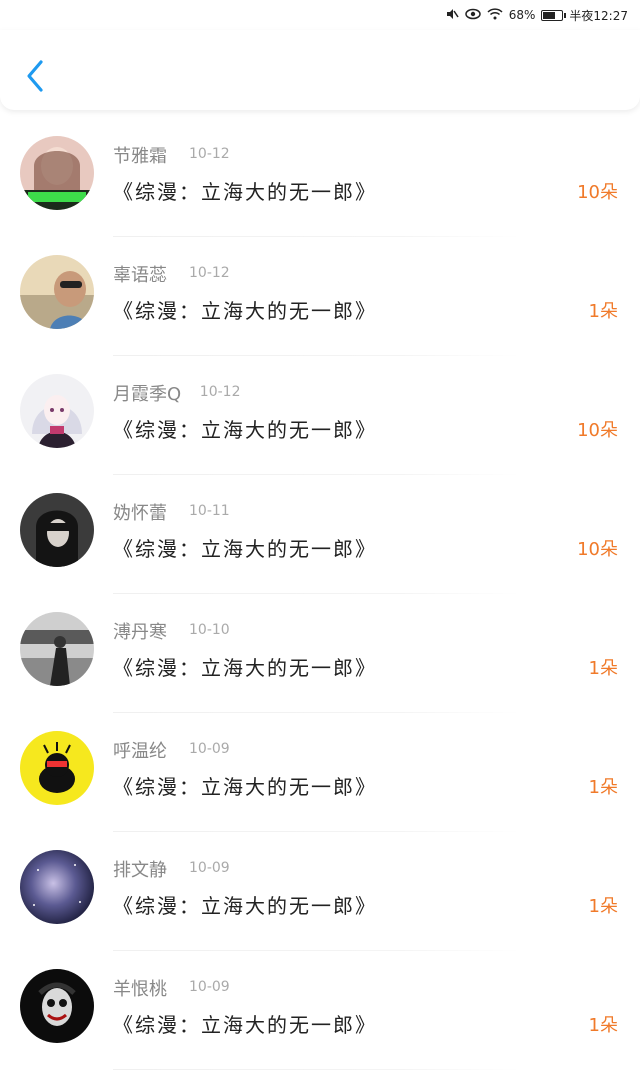  I want to click on user-name: 呼温纶, so click(140, 751).